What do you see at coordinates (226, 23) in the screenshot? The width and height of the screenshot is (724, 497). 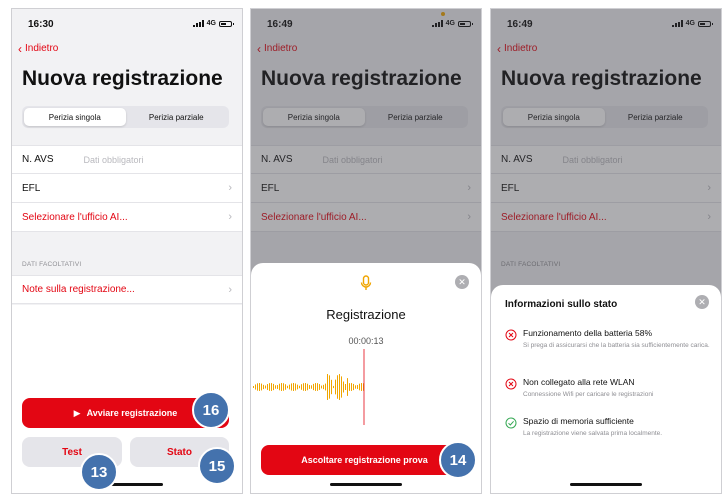 I see `battery-icon` at bounding box center [226, 23].